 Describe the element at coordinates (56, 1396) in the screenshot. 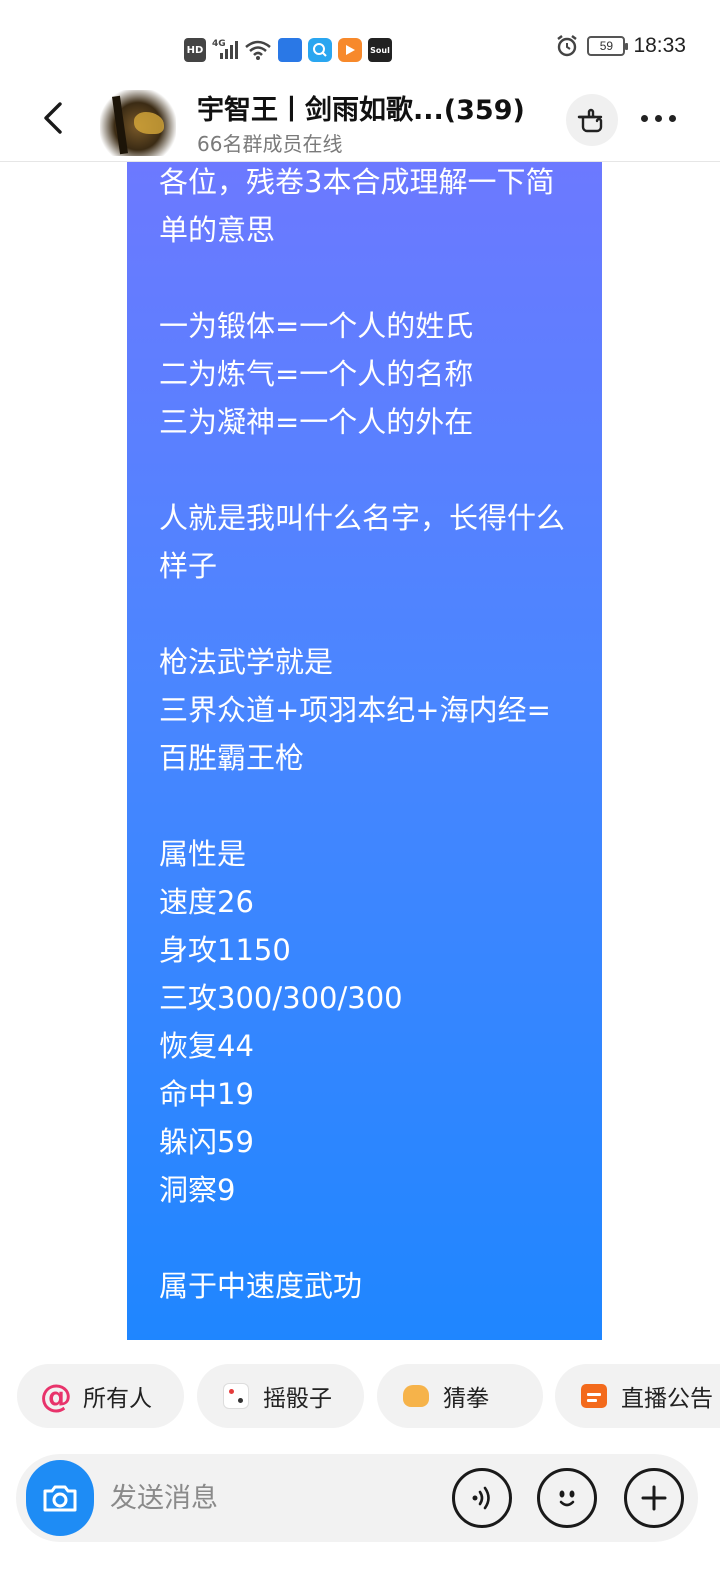

I see `at-icon: @` at that location.